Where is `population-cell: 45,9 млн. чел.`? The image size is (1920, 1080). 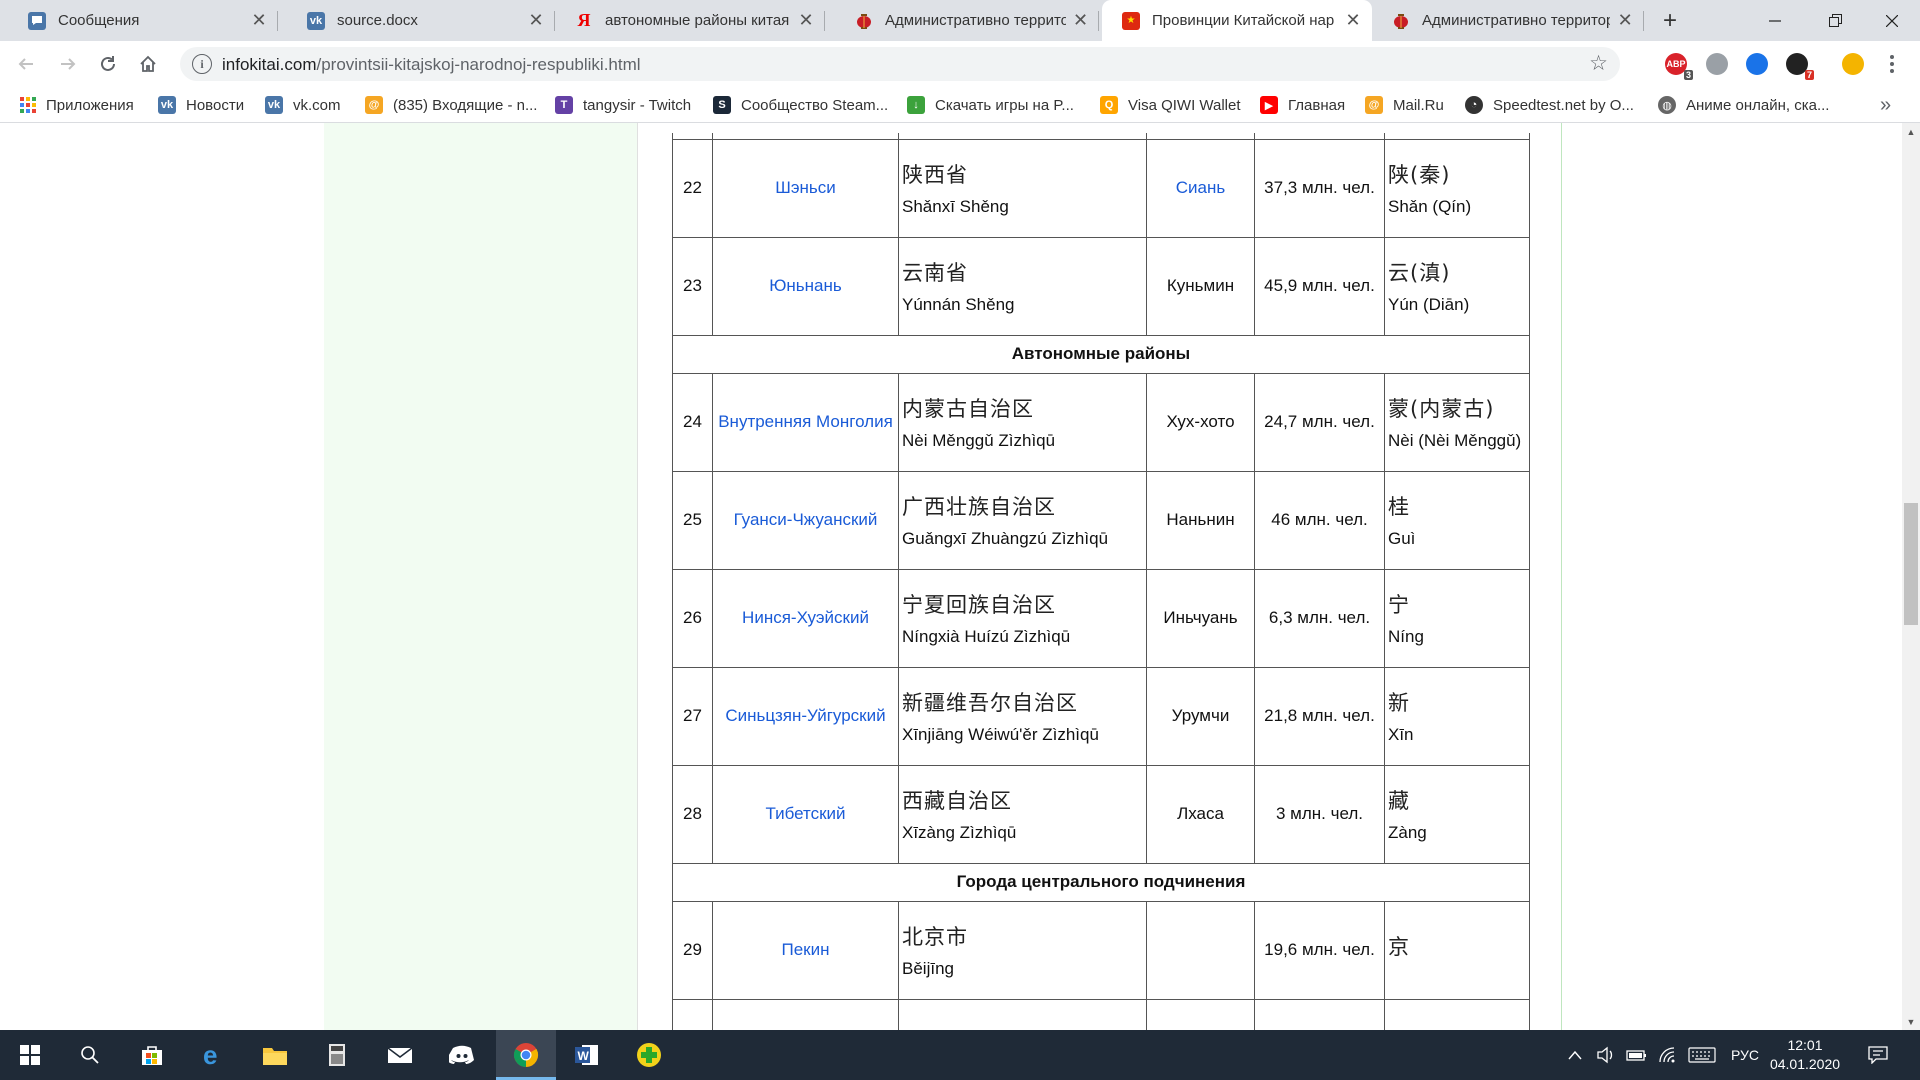
population-cell: 45,9 млн. чел. is located at coordinates (1319, 286).